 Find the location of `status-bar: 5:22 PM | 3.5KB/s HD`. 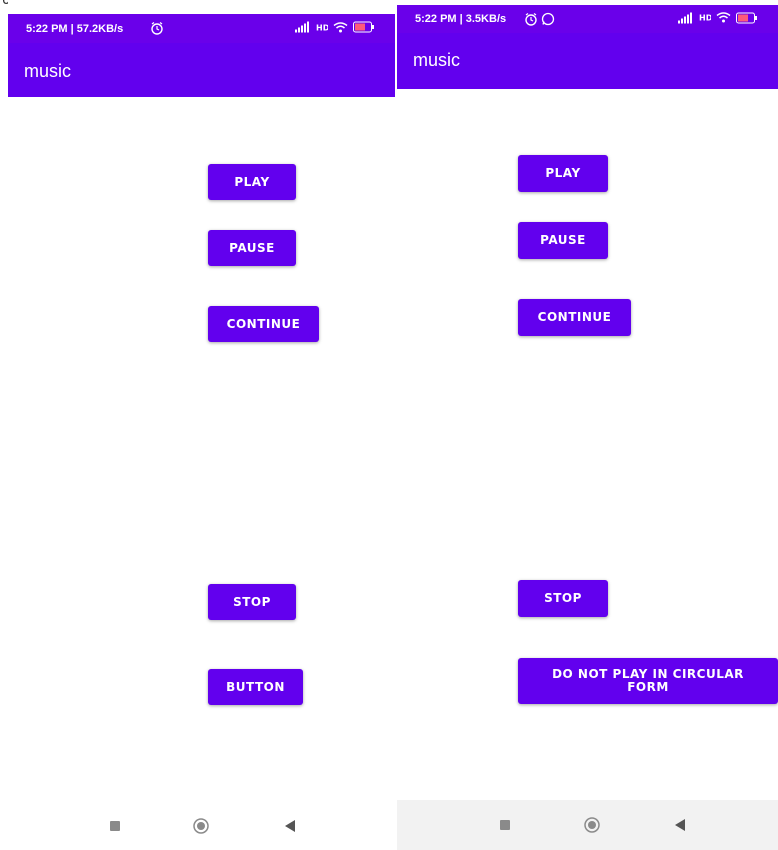

status-bar: 5:22 PM | 3.5KB/s HD is located at coordinates (587, 19).